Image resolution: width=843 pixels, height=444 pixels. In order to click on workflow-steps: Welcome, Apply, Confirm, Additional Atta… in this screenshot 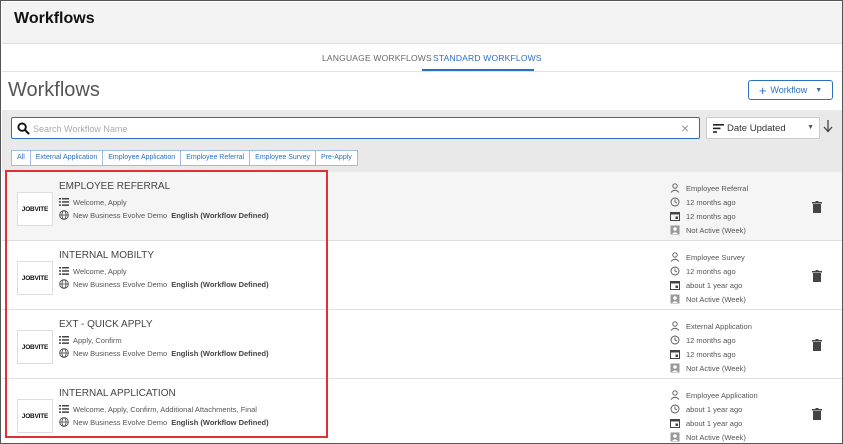, I will do `click(158, 409)`.